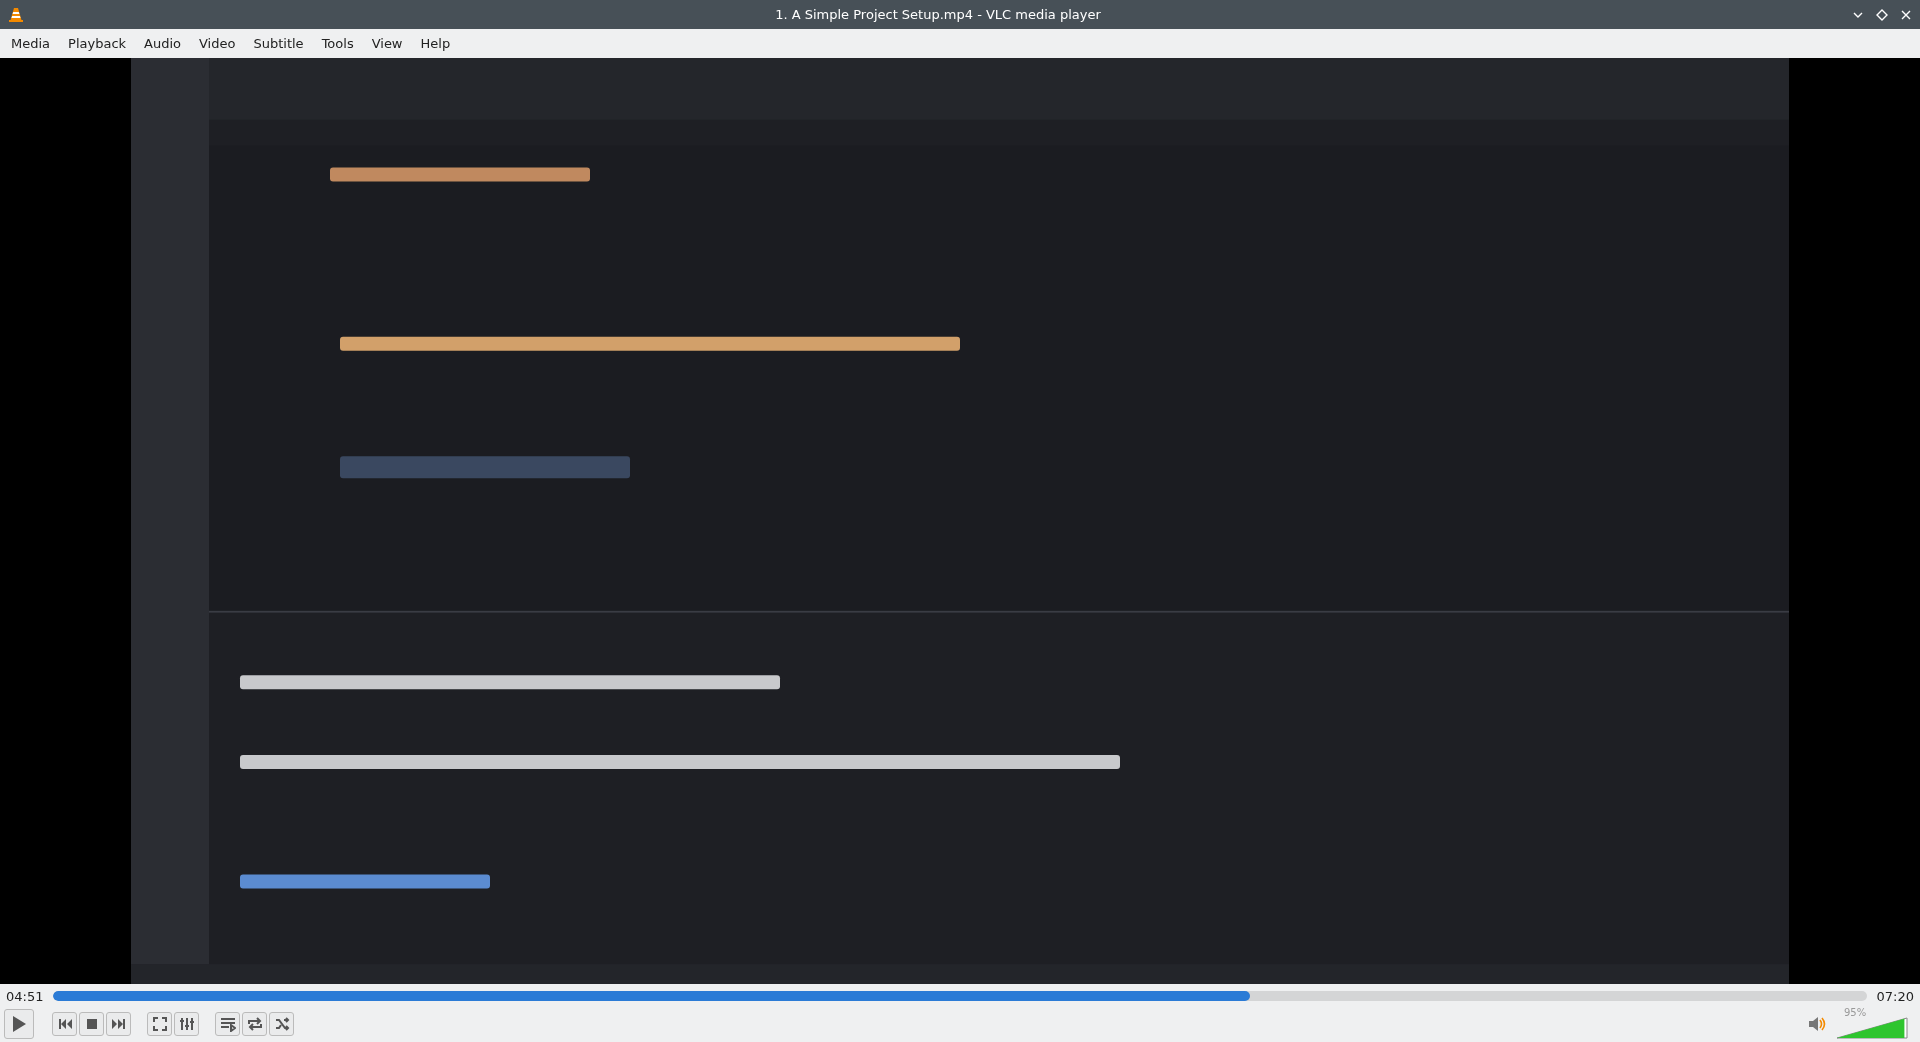  I want to click on equalizer-button, so click(186, 1024).